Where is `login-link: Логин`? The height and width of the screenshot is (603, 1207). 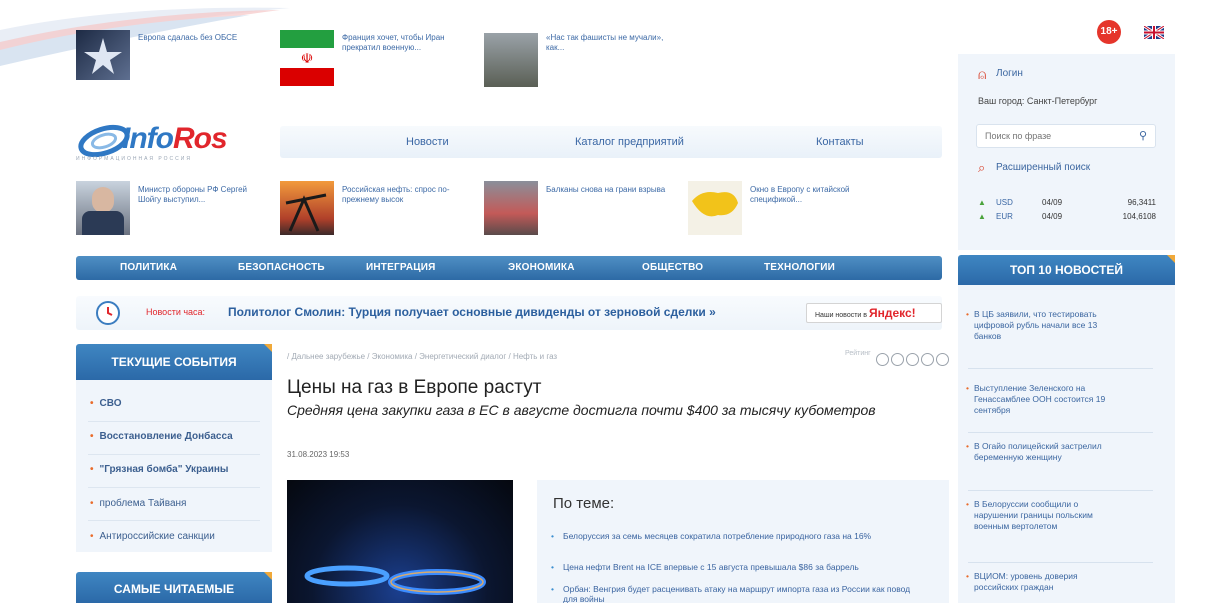
login-link: Логин is located at coordinates (1009, 73).